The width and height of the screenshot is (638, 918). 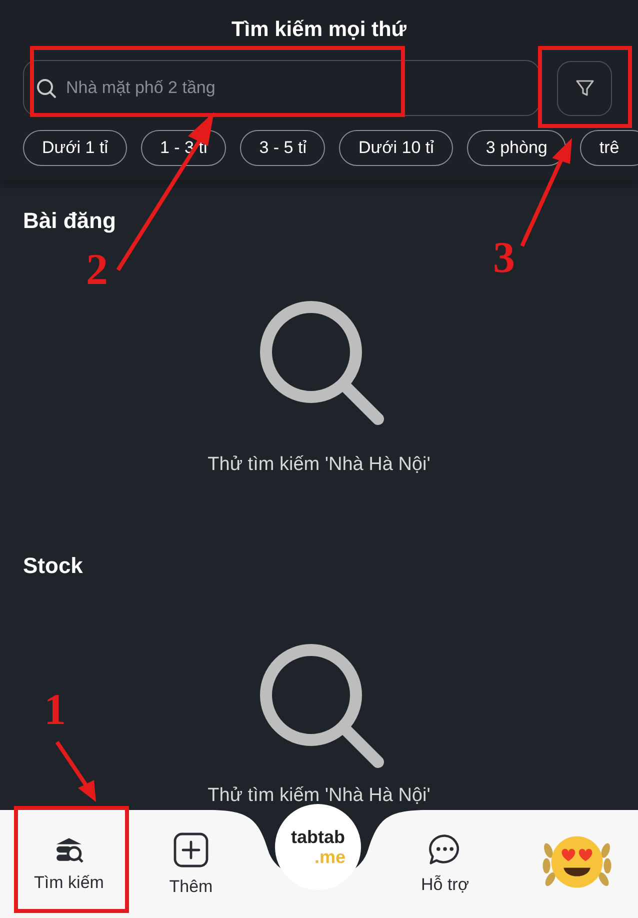 I want to click on annotation-number: 1, so click(x=55, y=710).